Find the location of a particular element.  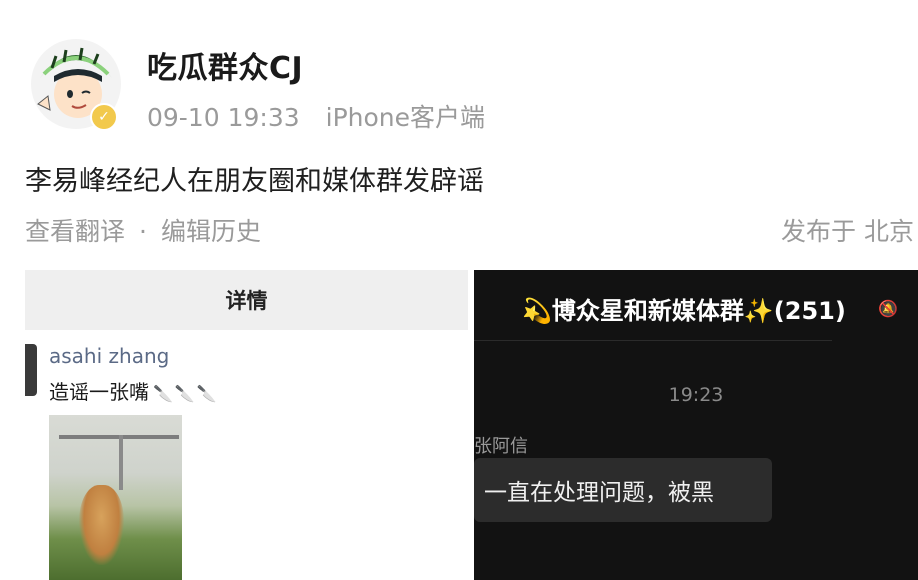

group-name: 博众星和新媒体群 is located at coordinates (647, 311).